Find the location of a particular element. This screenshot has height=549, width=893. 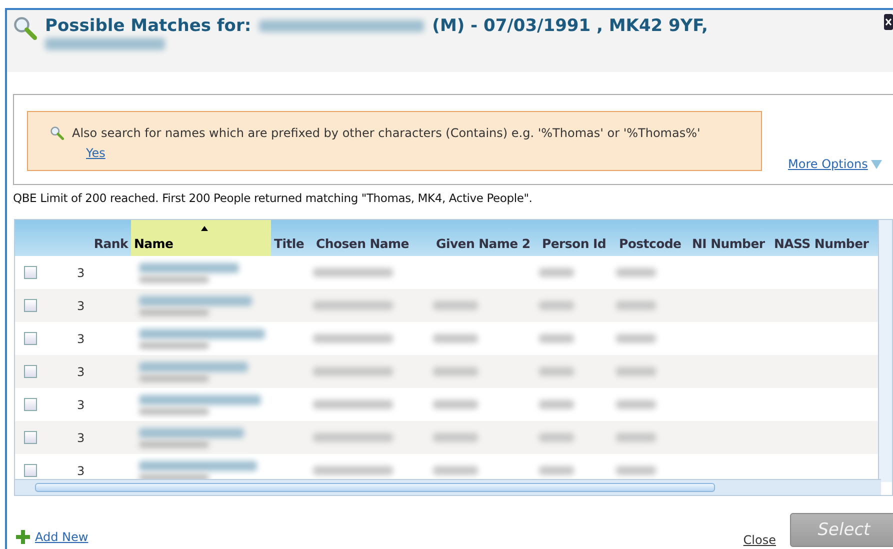

dialog-title: Possible Matches for: is located at coordinates (148, 26).